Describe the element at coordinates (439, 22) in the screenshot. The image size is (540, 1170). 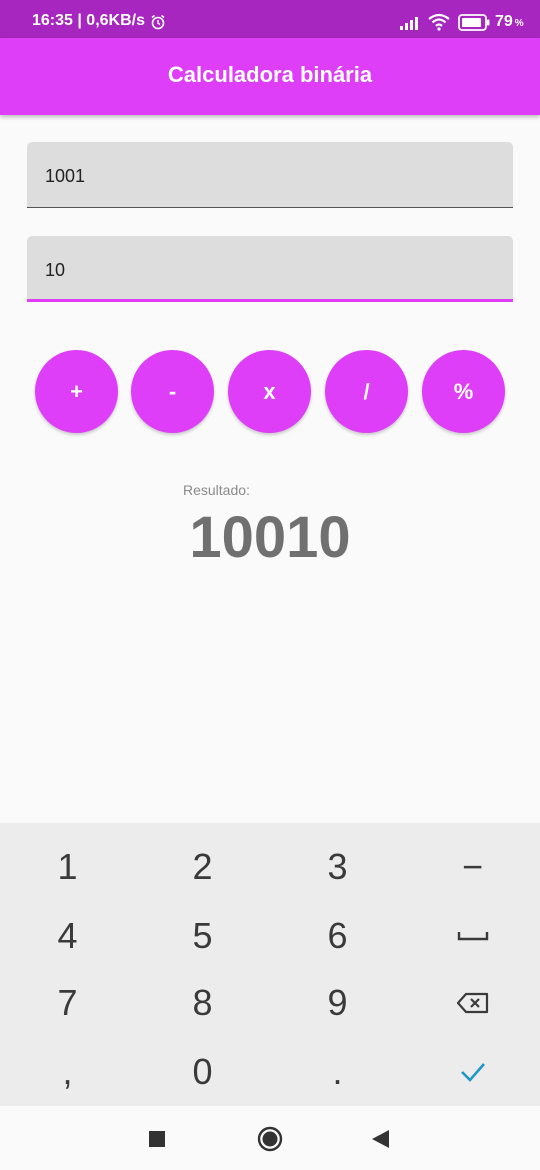
I see `wifi-icon` at that location.